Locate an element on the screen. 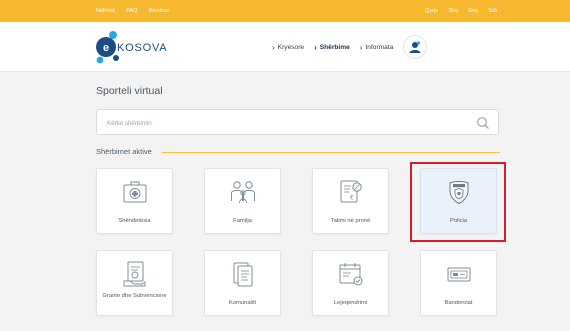  user-avatar-icon is located at coordinates (415, 47).